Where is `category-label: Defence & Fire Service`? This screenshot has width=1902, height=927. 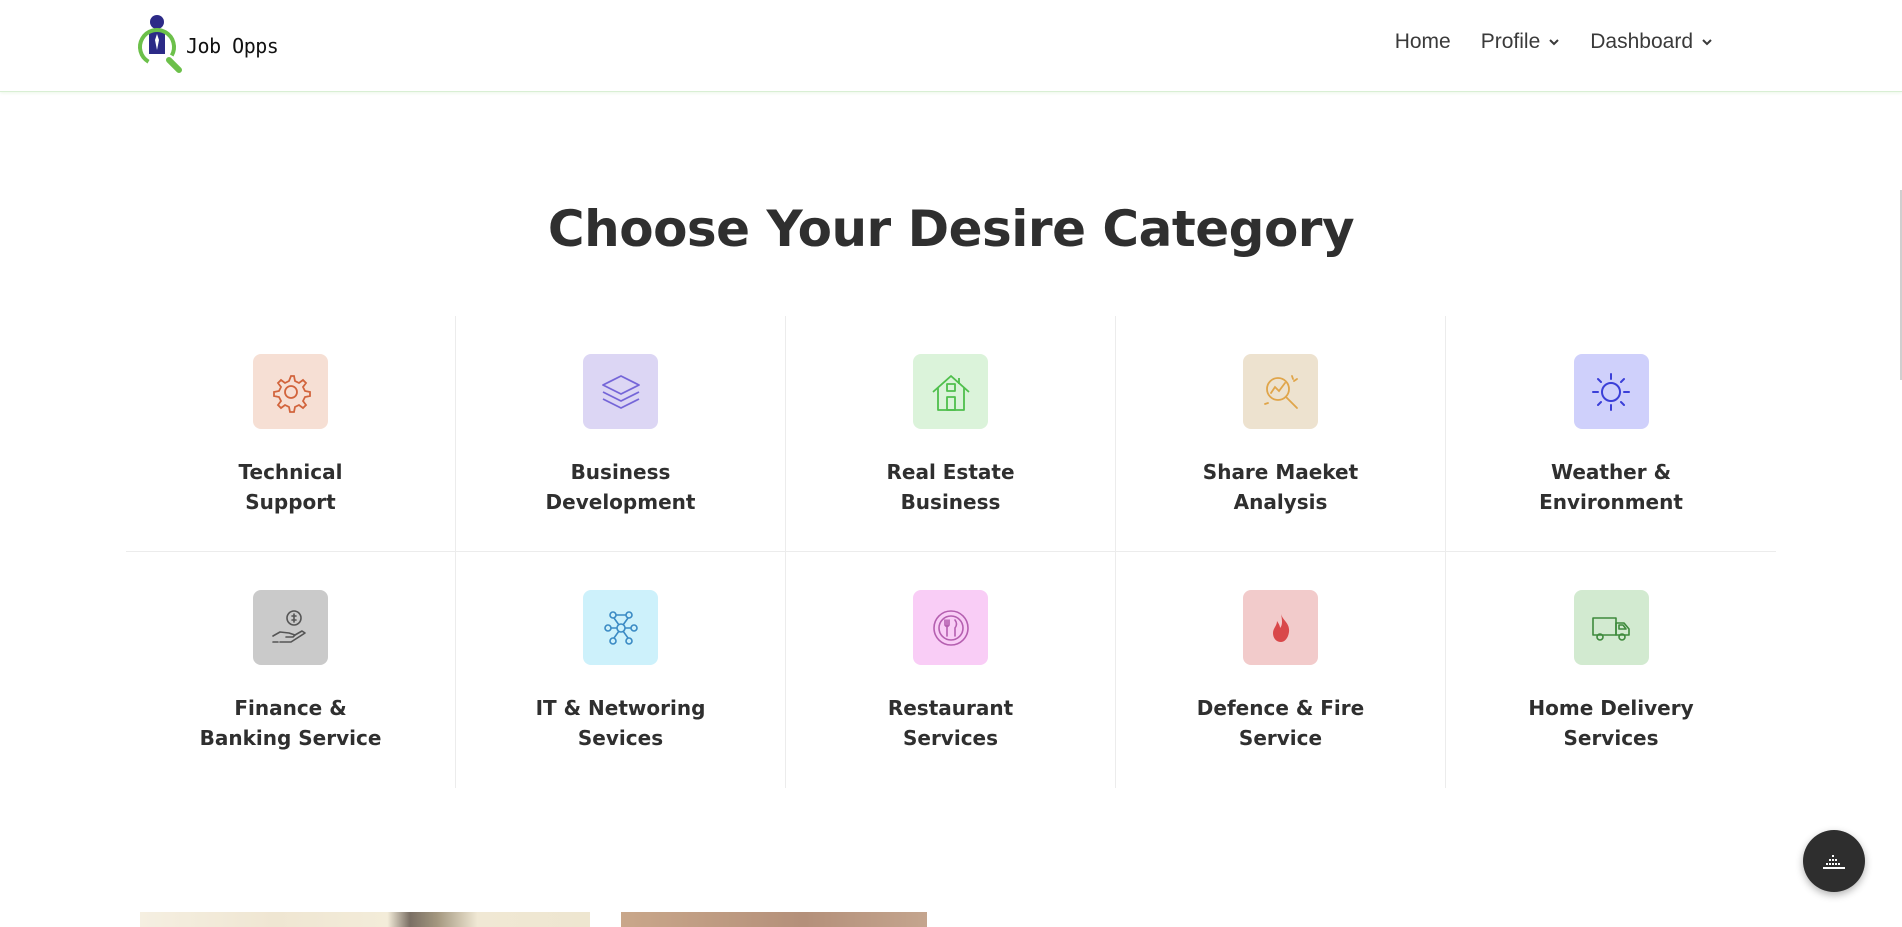
category-label: Defence & Fire Service is located at coordinates (1280, 723).